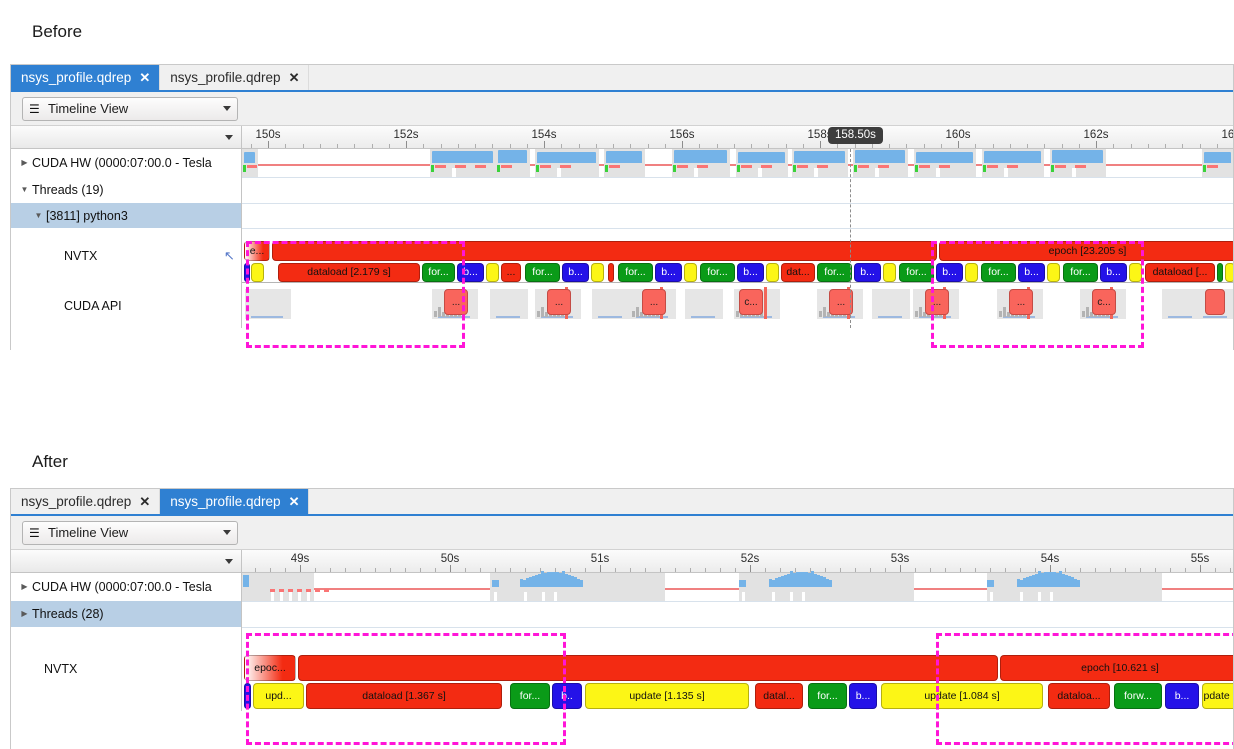 The width and height of the screenshot is (1234, 749). What do you see at coordinates (567, 696) in the screenshot?
I see `nvtx-block: b..` at bounding box center [567, 696].